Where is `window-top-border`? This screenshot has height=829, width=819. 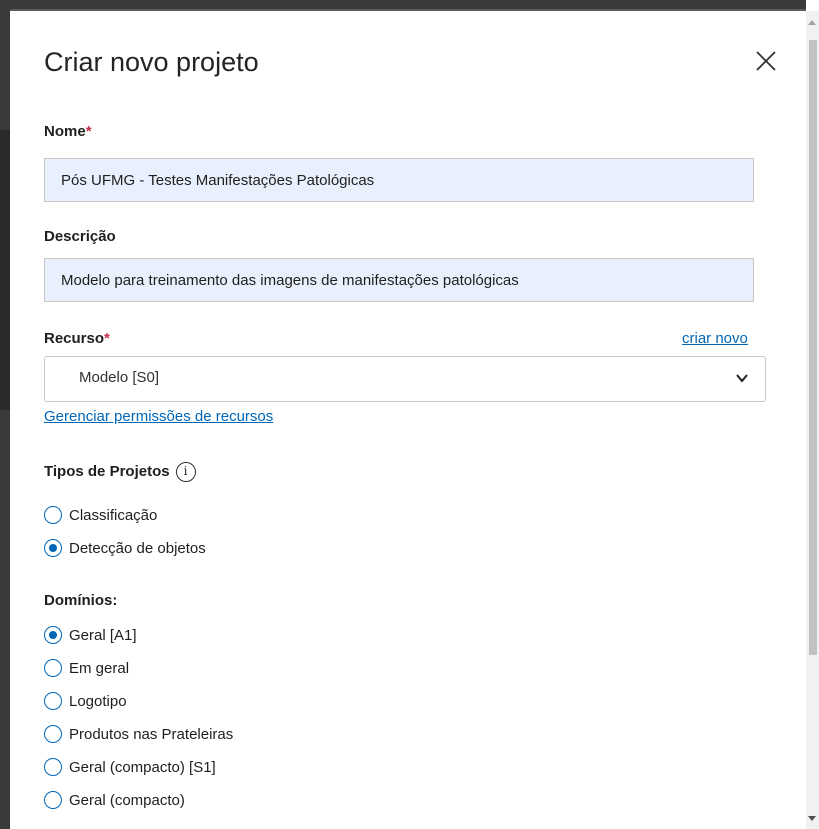 window-top-border is located at coordinates (403, 4).